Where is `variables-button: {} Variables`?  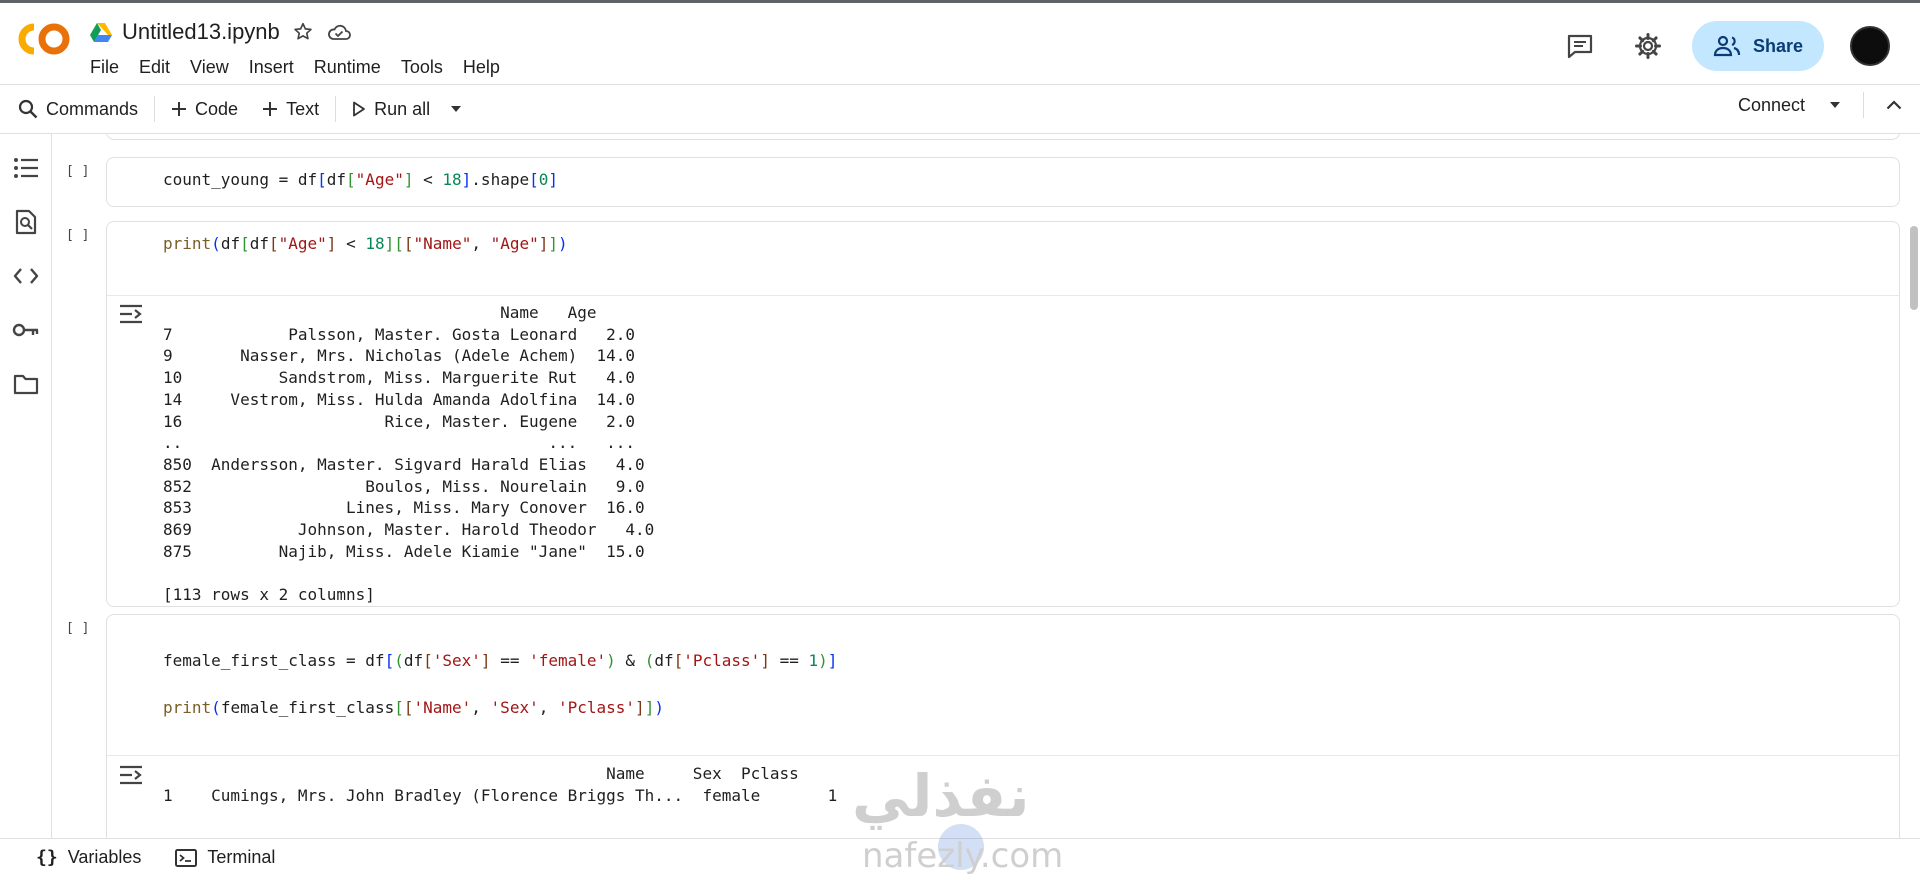 variables-button: {} Variables is located at coordinates (88, 857).